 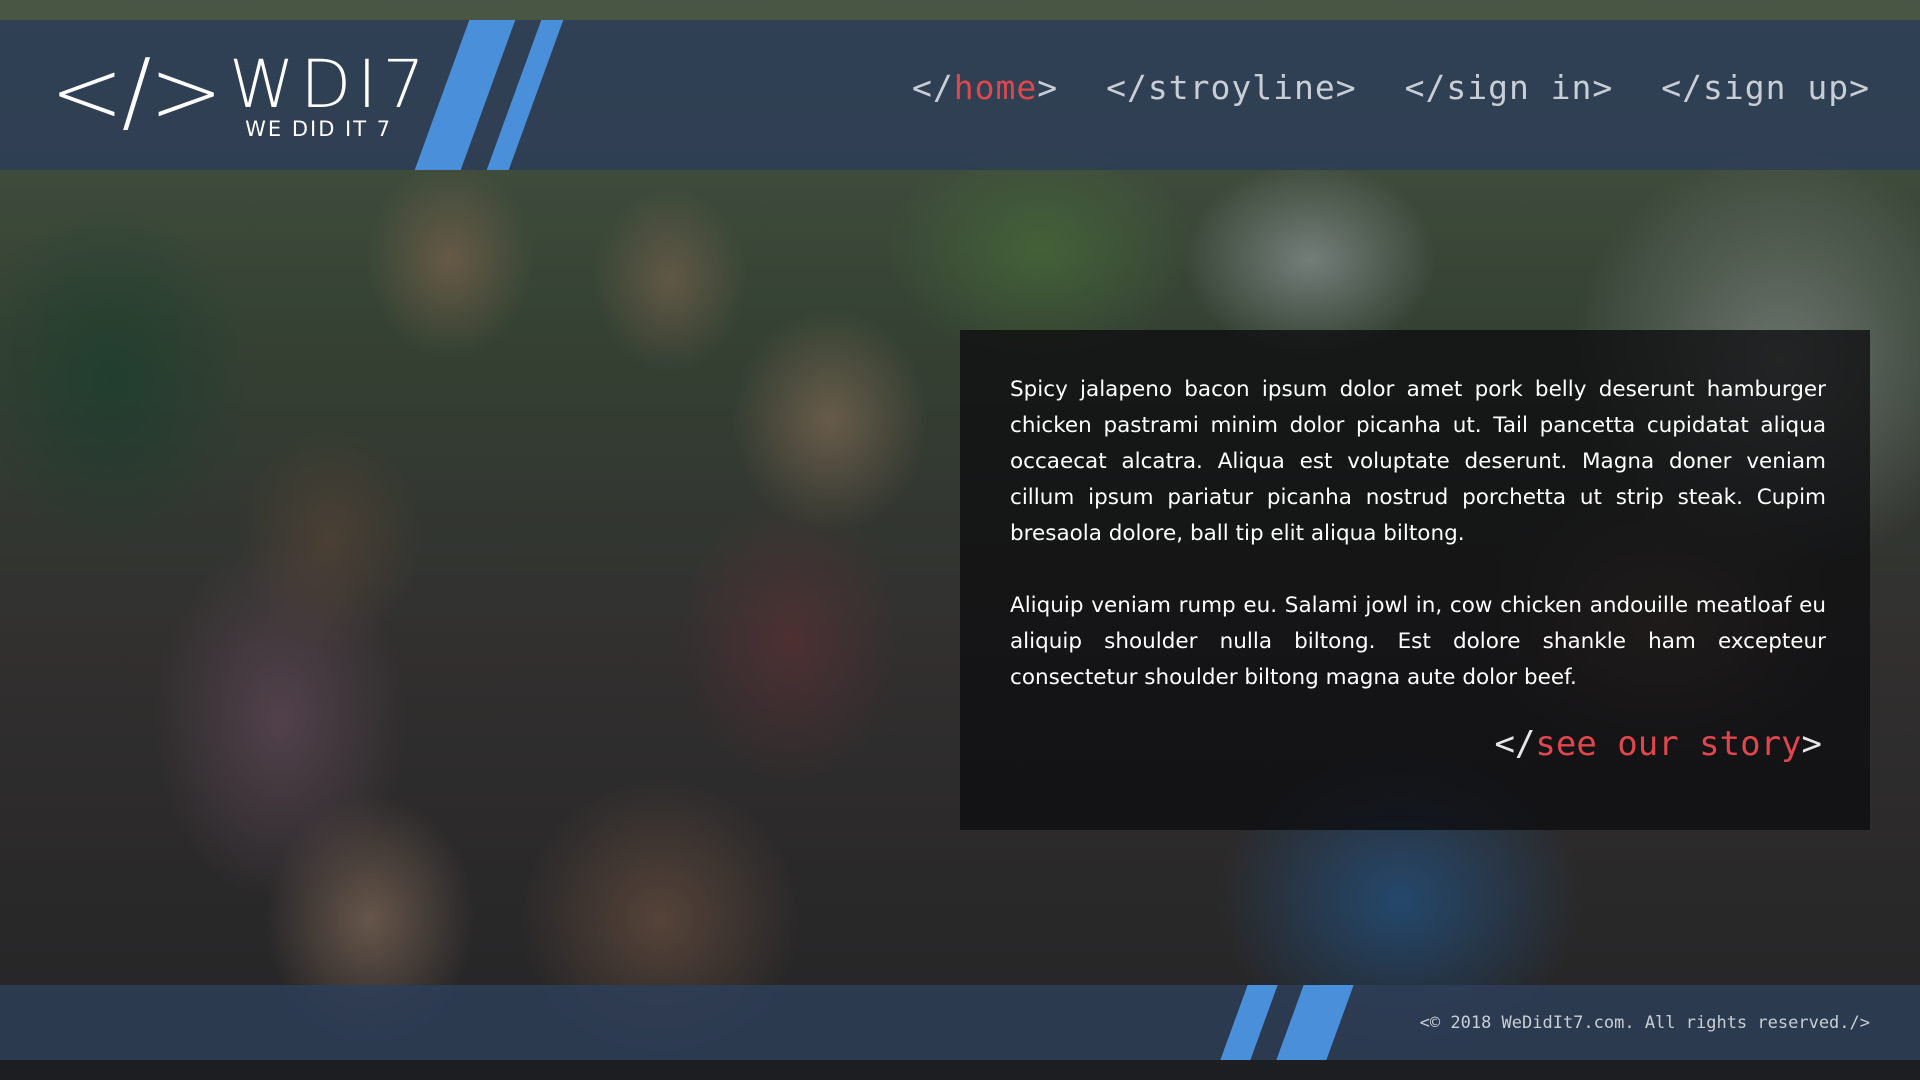 I want to click on nav-sign-in-link: </sign in>, so click(x=1509, y=87).